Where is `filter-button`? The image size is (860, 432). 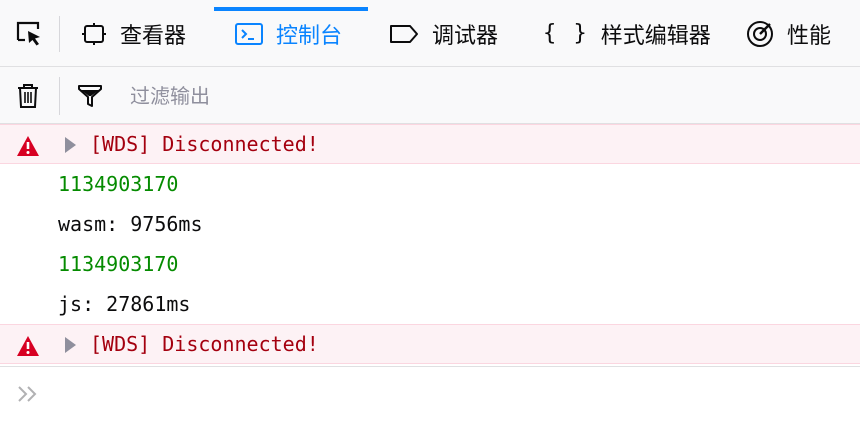 filter-button is located at coordinates (90, 96).